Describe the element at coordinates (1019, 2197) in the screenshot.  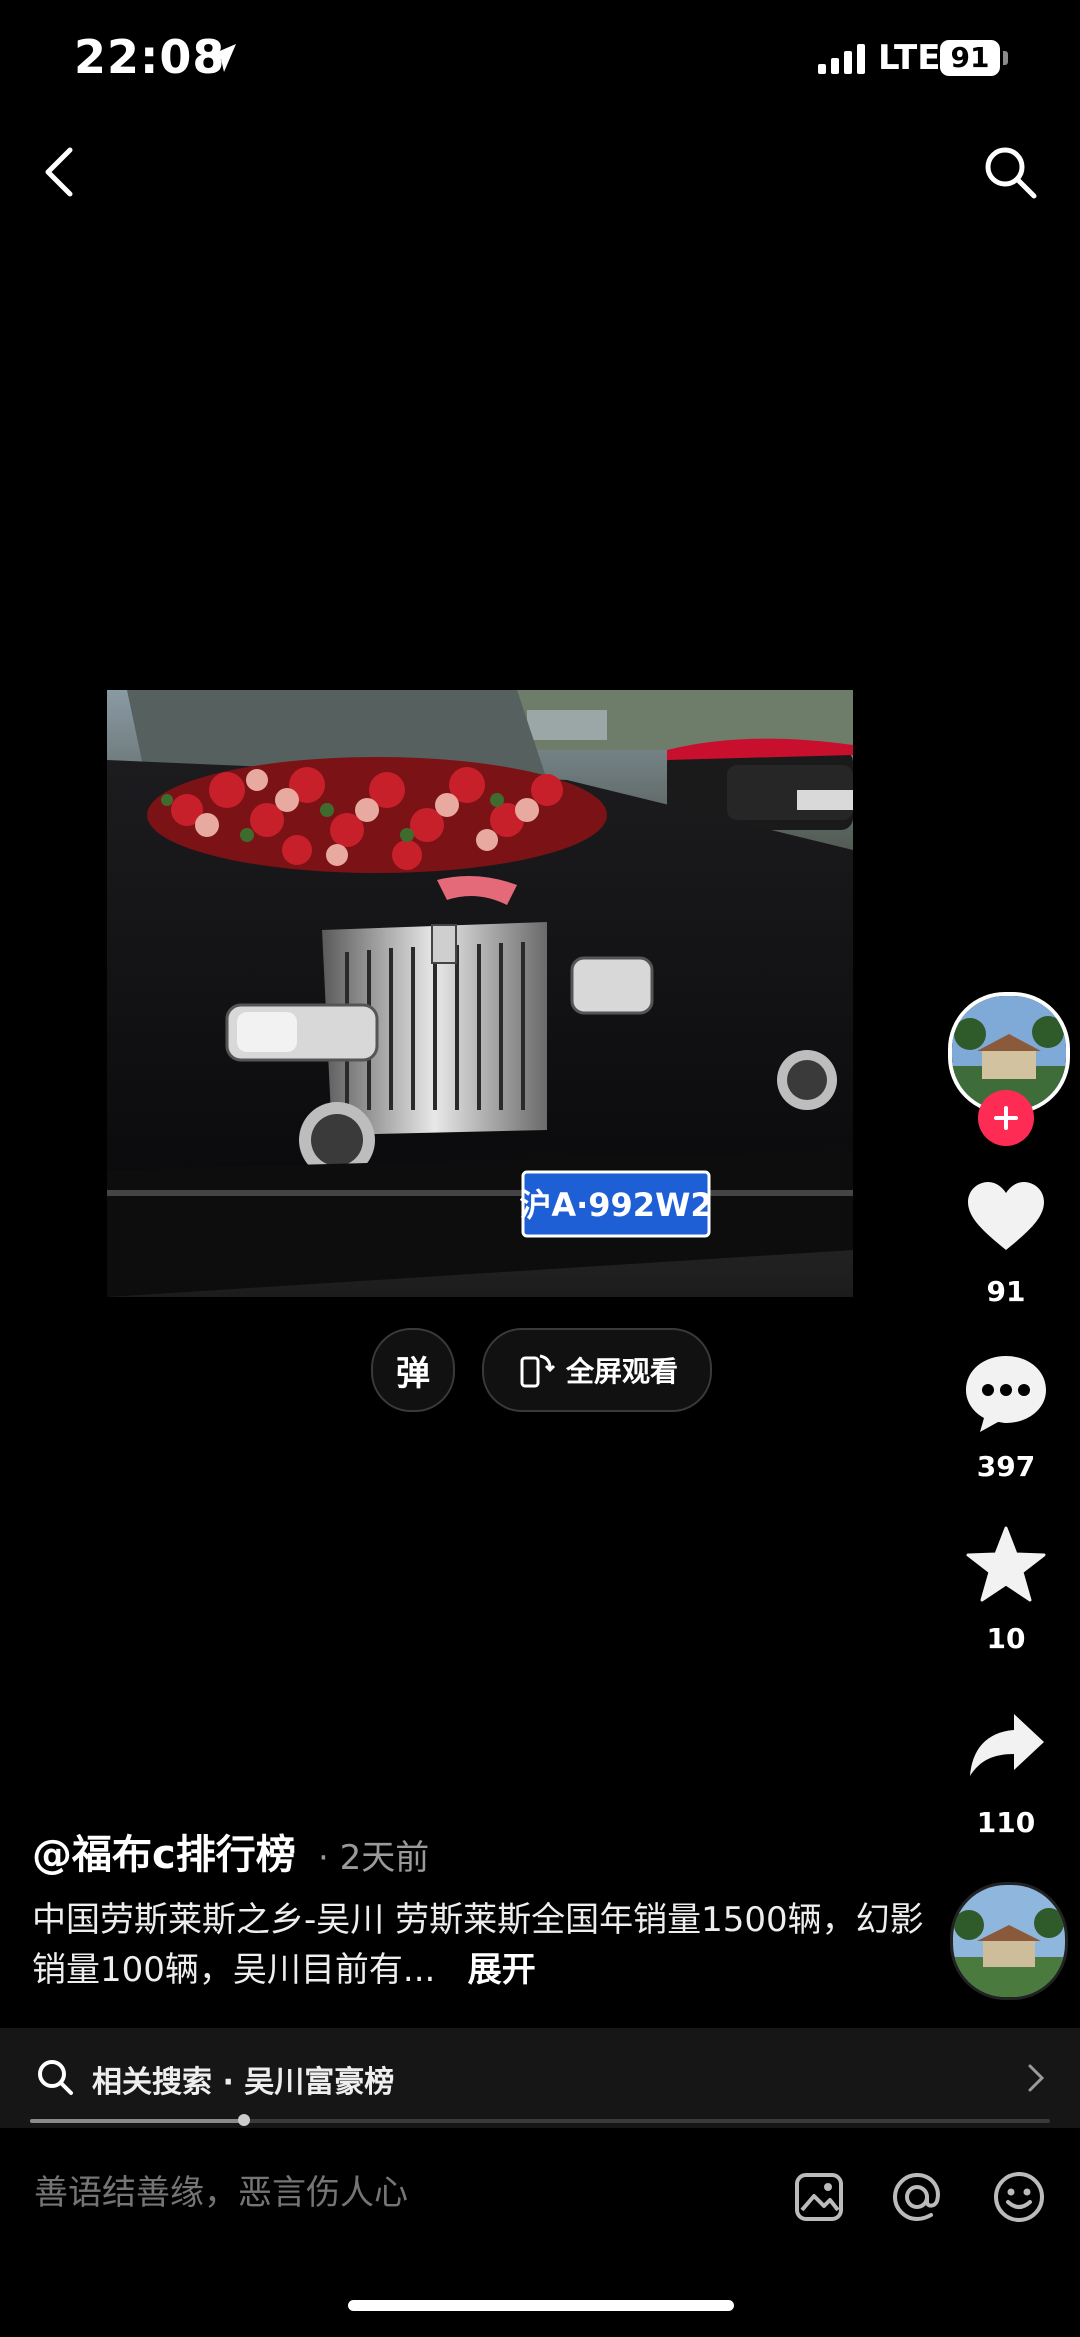
I see `emoji-icon` at that location.